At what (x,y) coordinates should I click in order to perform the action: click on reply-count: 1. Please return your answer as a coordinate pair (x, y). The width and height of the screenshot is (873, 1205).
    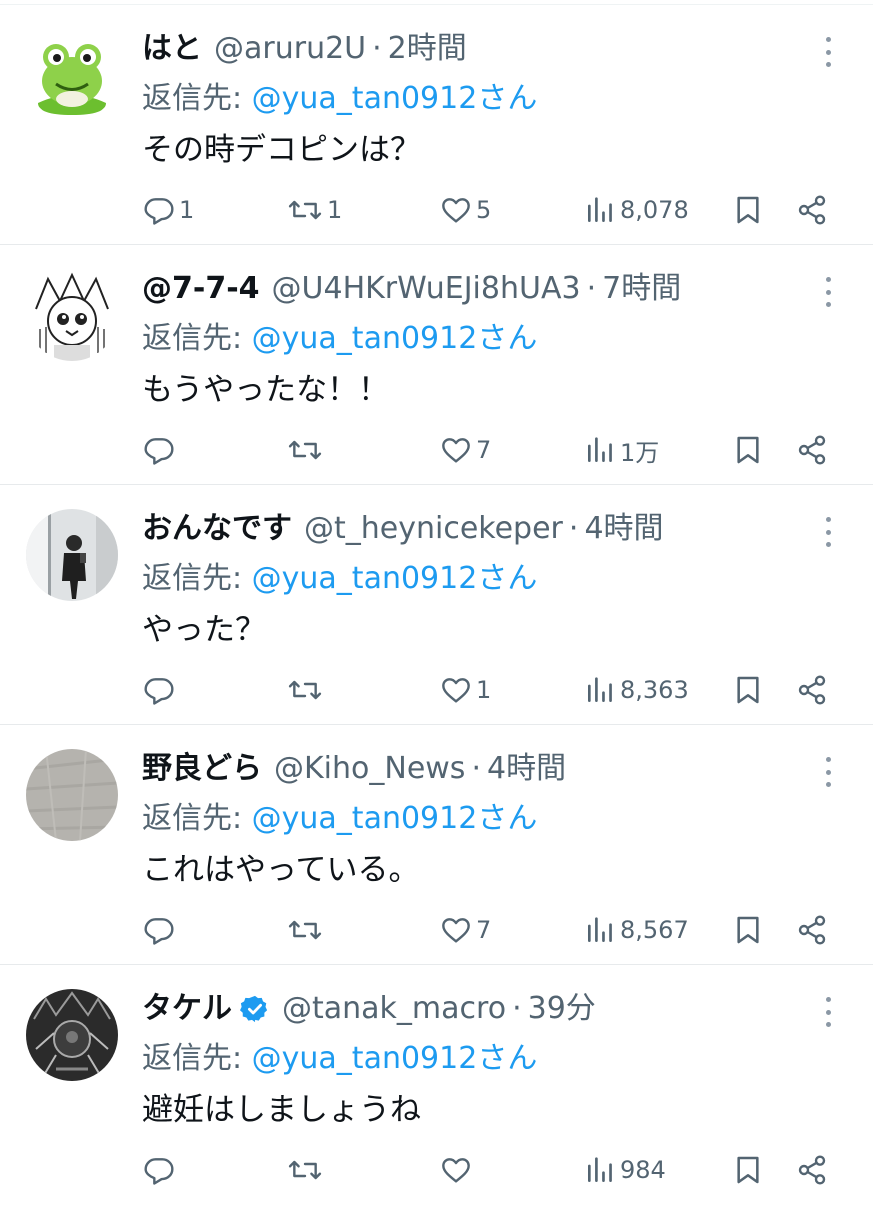
    Looking at the image, I should click on (187, 210).